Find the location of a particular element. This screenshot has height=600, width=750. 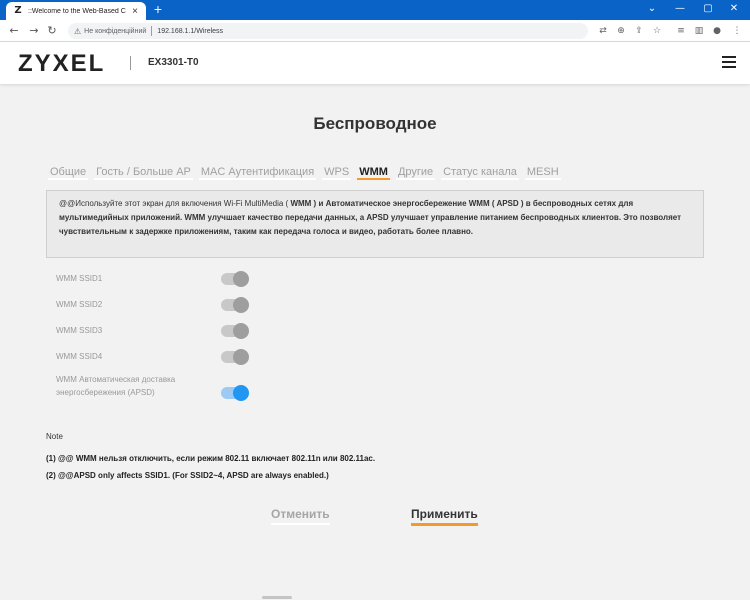

wmm-ssid1-toggle is located at coordinates (235, 279).